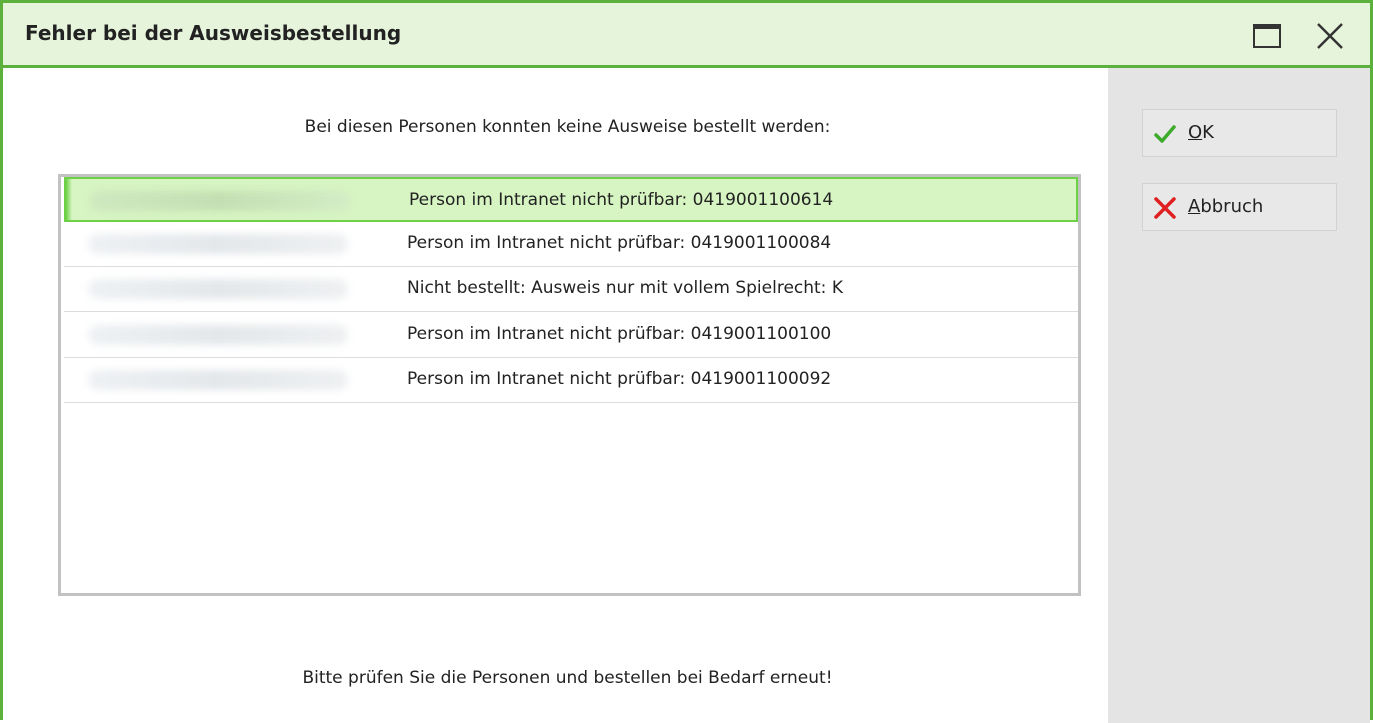 The image size is (1373, 723). Describe the element at coordinates (1165, 208) in the screenshot. I see `x-cross-icon` at that location.